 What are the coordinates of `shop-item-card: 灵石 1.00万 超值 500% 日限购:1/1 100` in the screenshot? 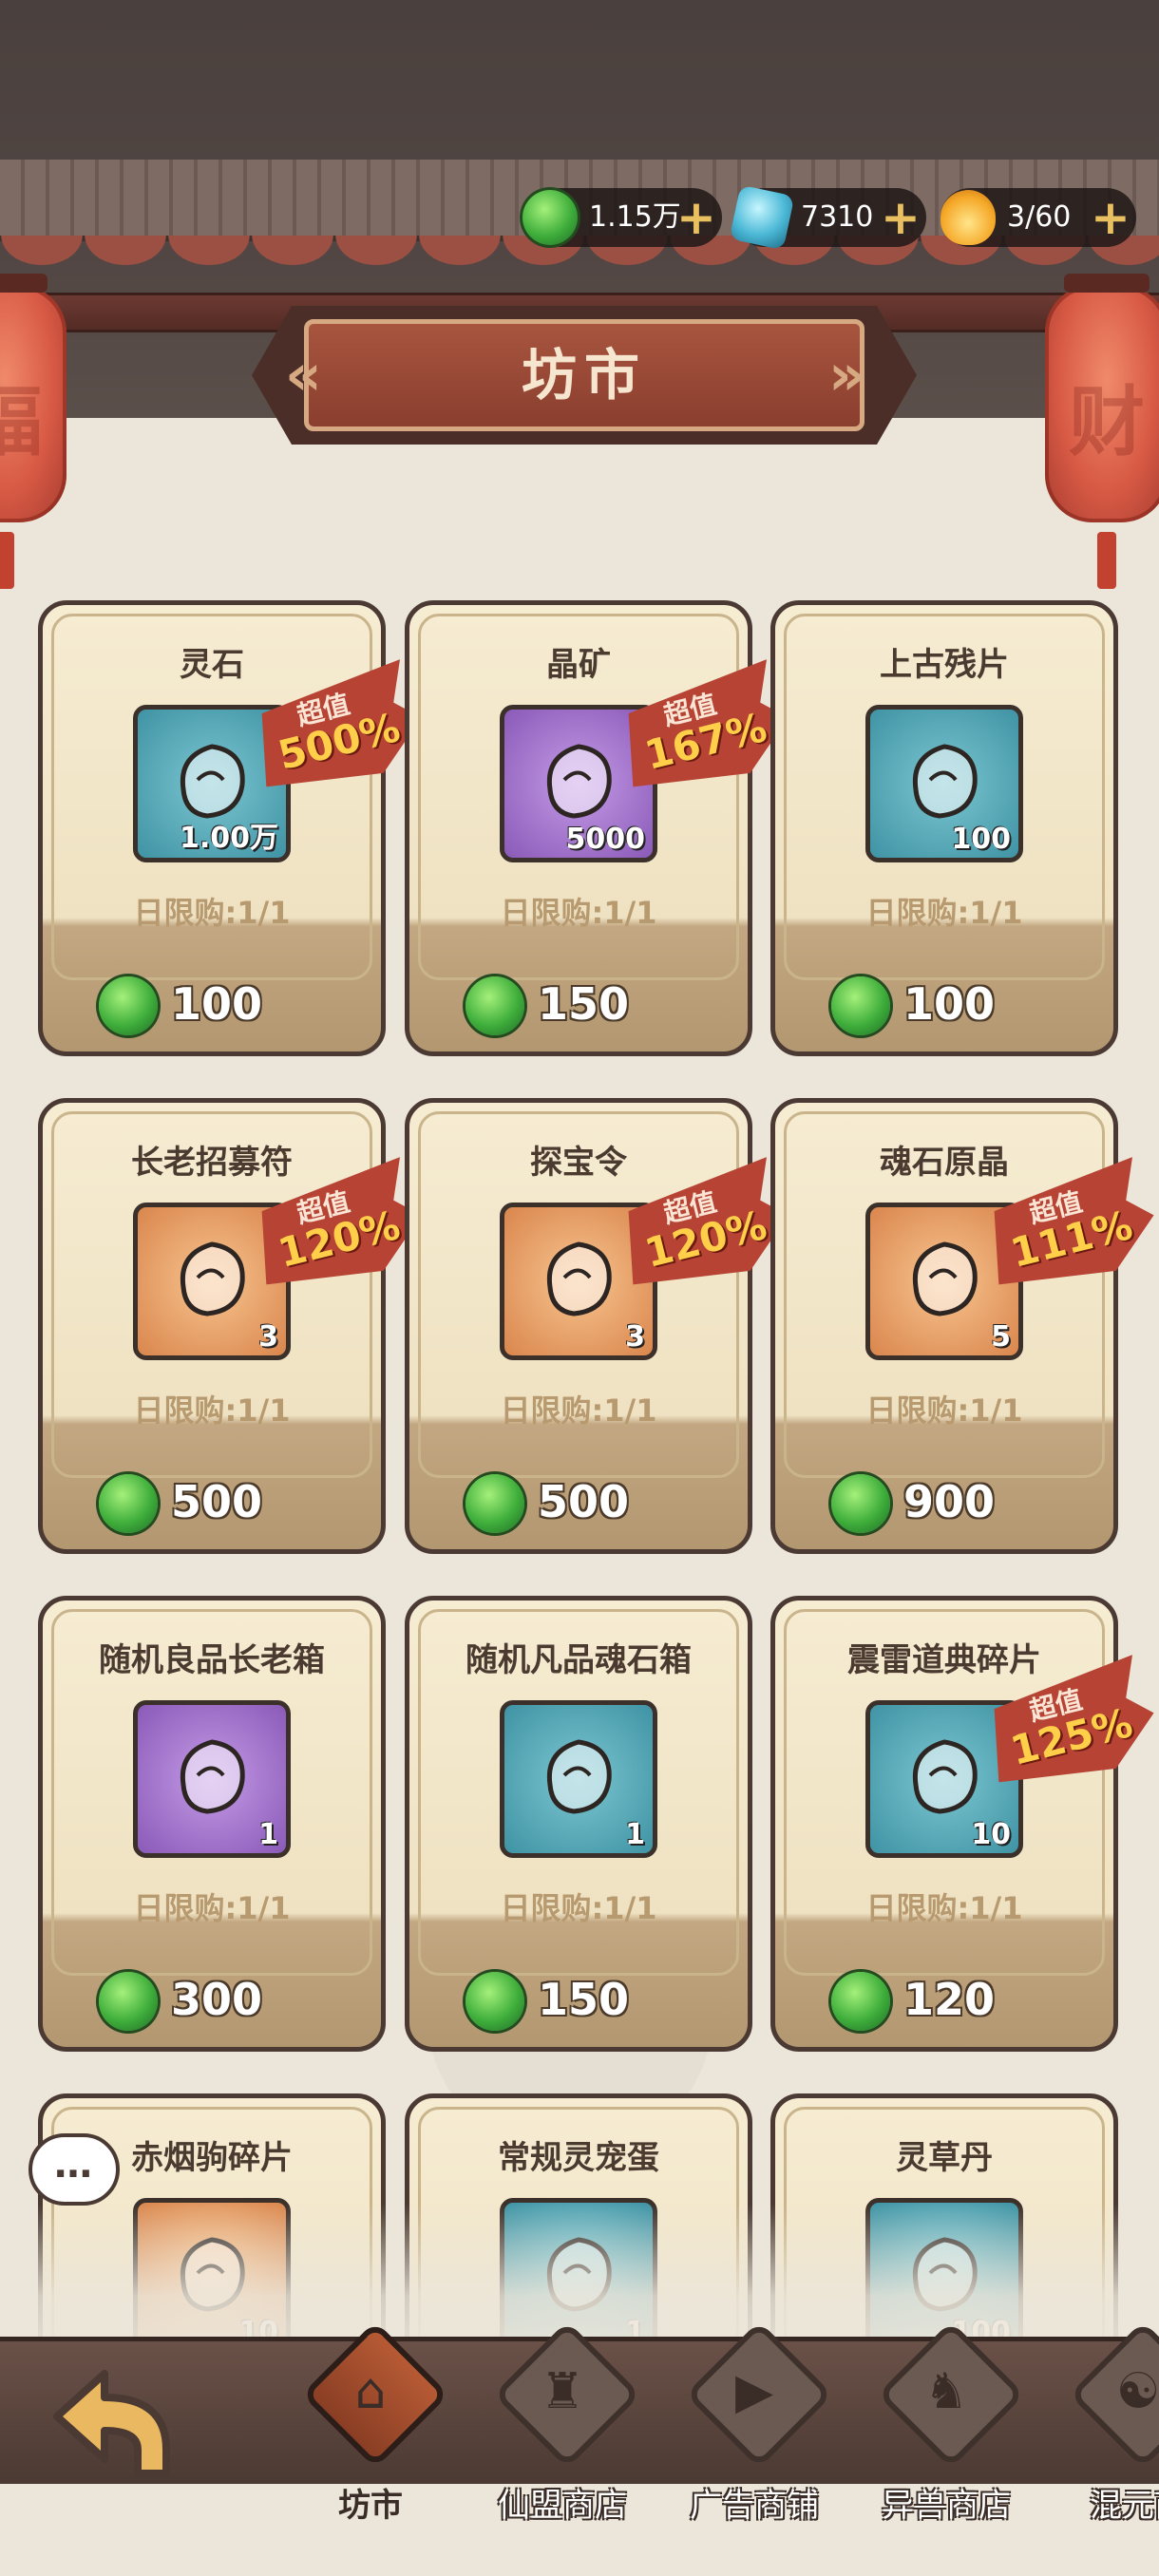 It's located at (212, 828).